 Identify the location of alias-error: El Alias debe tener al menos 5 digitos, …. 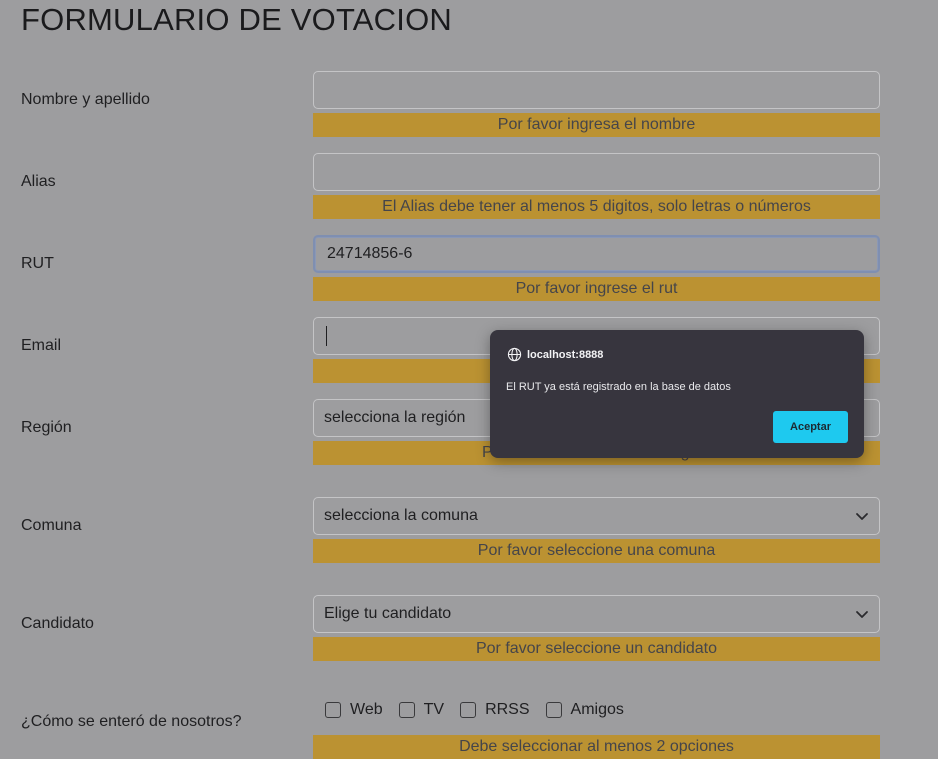
(596, 207).